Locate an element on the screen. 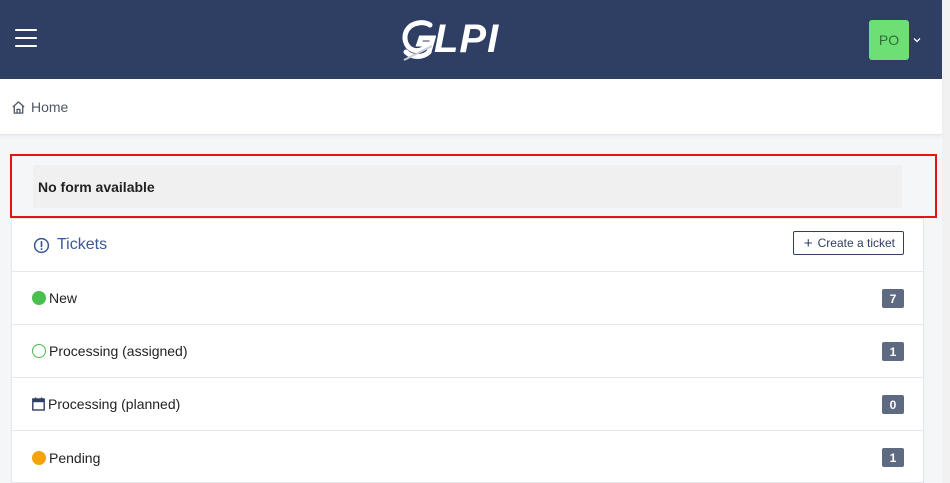  count-badge: 0 is located at coordinates (893, 404).